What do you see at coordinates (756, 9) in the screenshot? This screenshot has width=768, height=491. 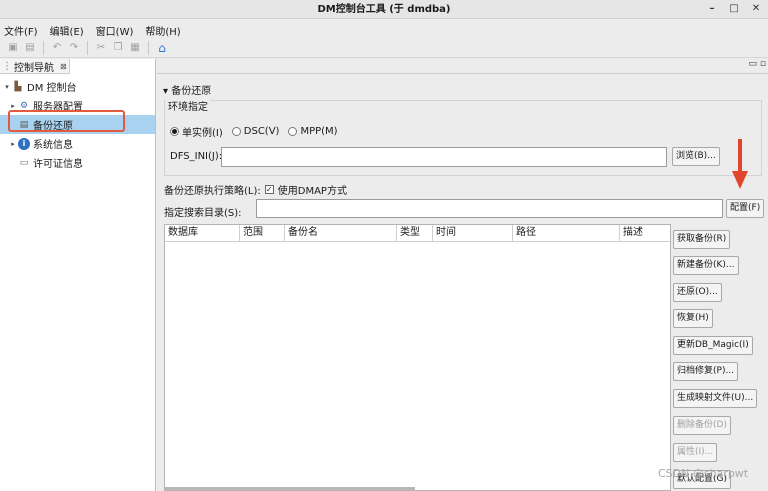 I see `close-icon: ✕` at bounding box center [756, 9].